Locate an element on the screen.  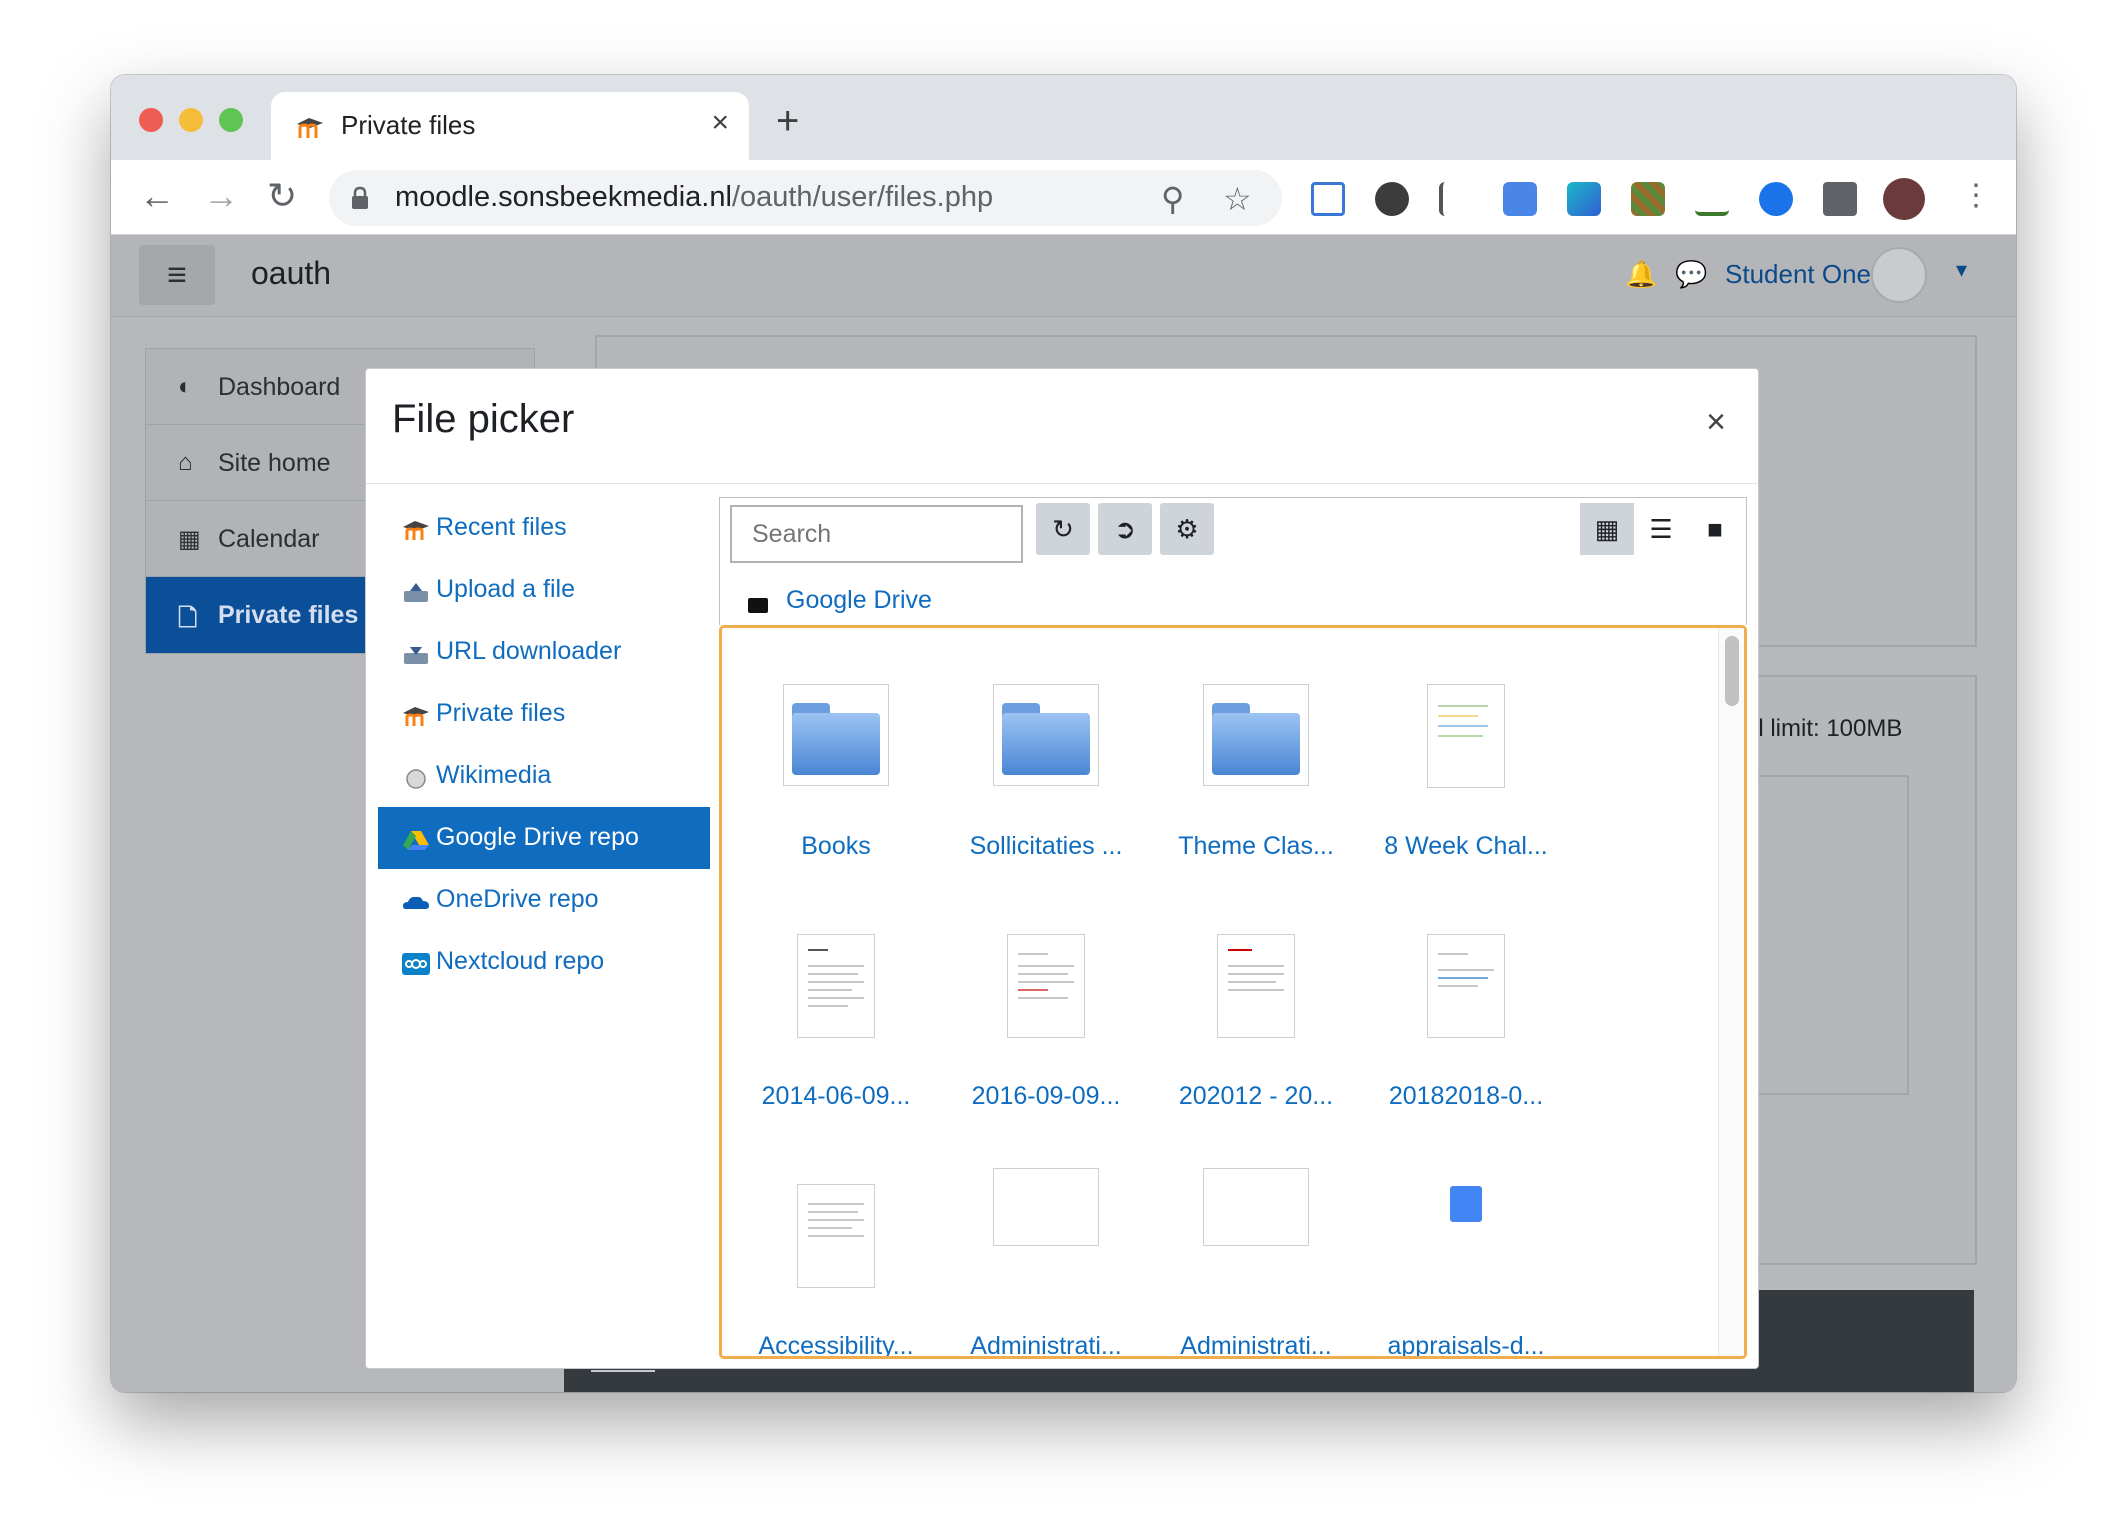
messages-icon: 💬 is located at coordinates (1691, 274).